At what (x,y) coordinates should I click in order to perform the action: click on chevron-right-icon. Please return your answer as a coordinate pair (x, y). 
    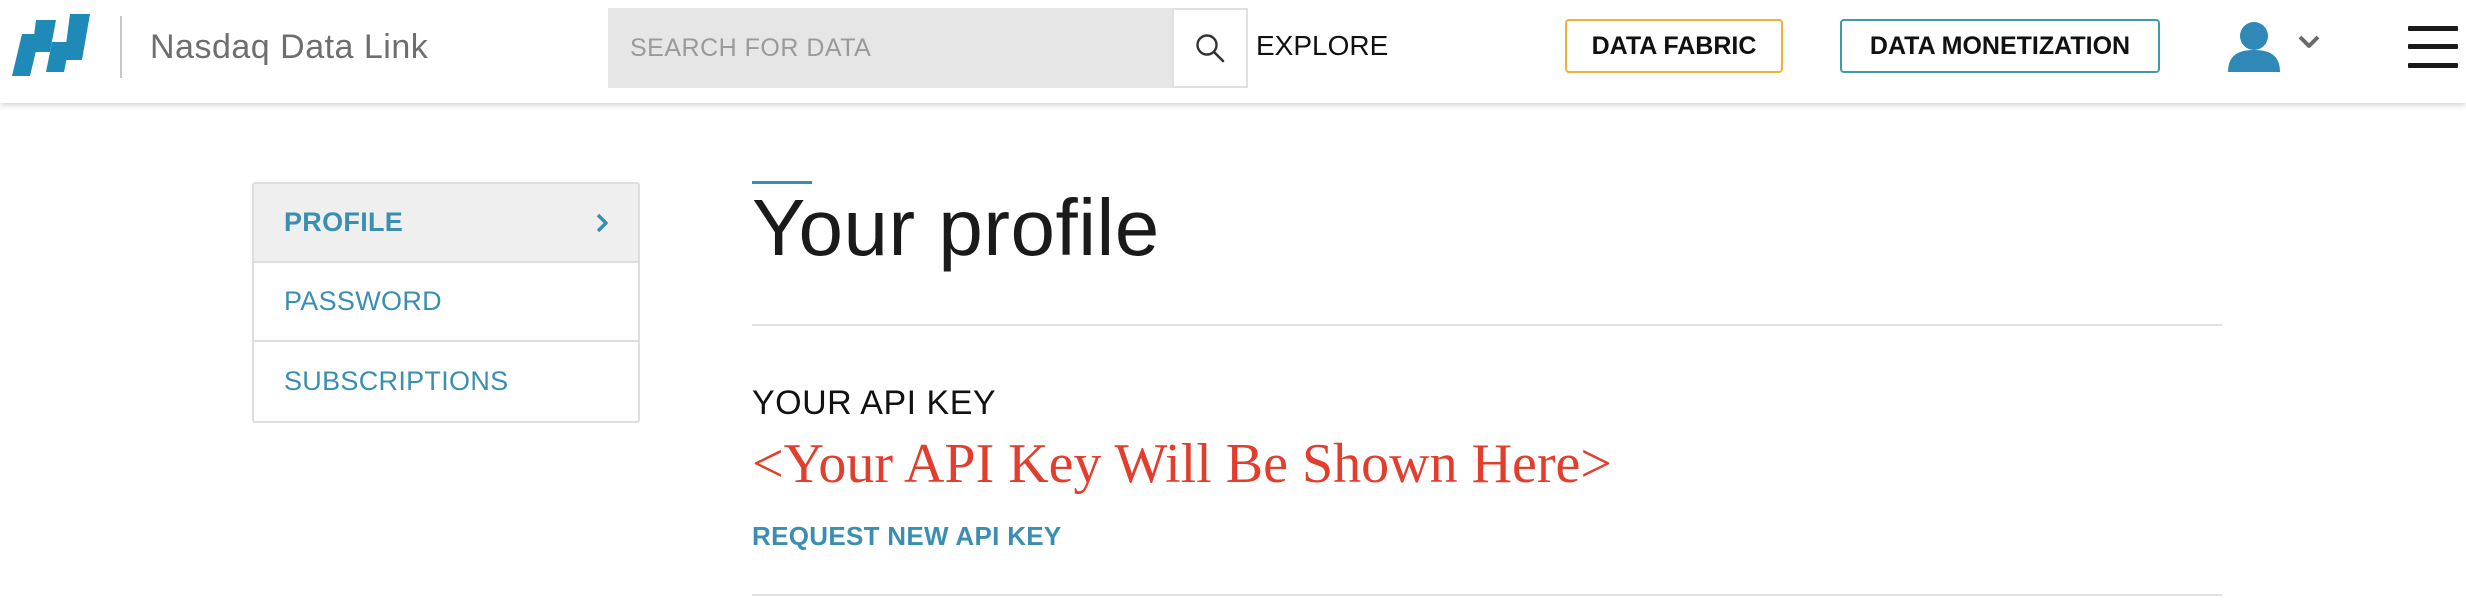
    Looking at the image, I should click on (602, 223).